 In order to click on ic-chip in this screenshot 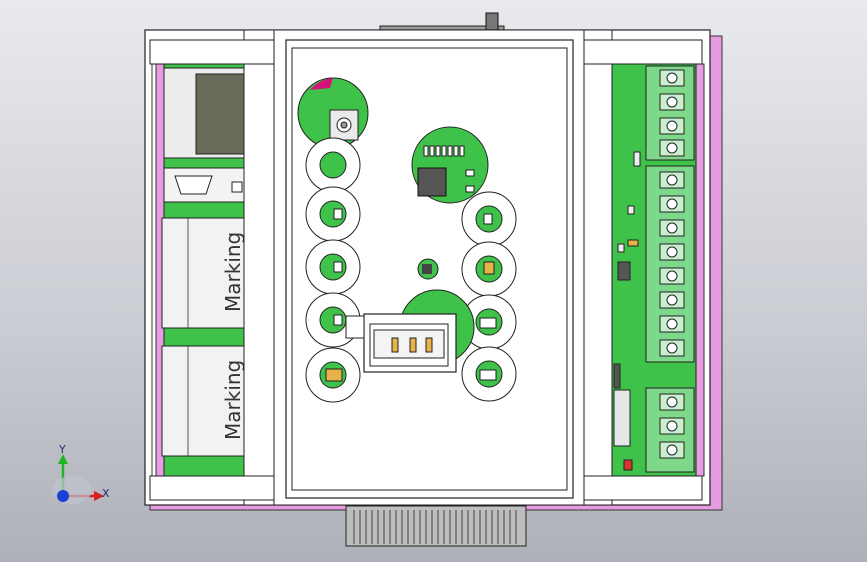, I will do `click(432, 182)`.